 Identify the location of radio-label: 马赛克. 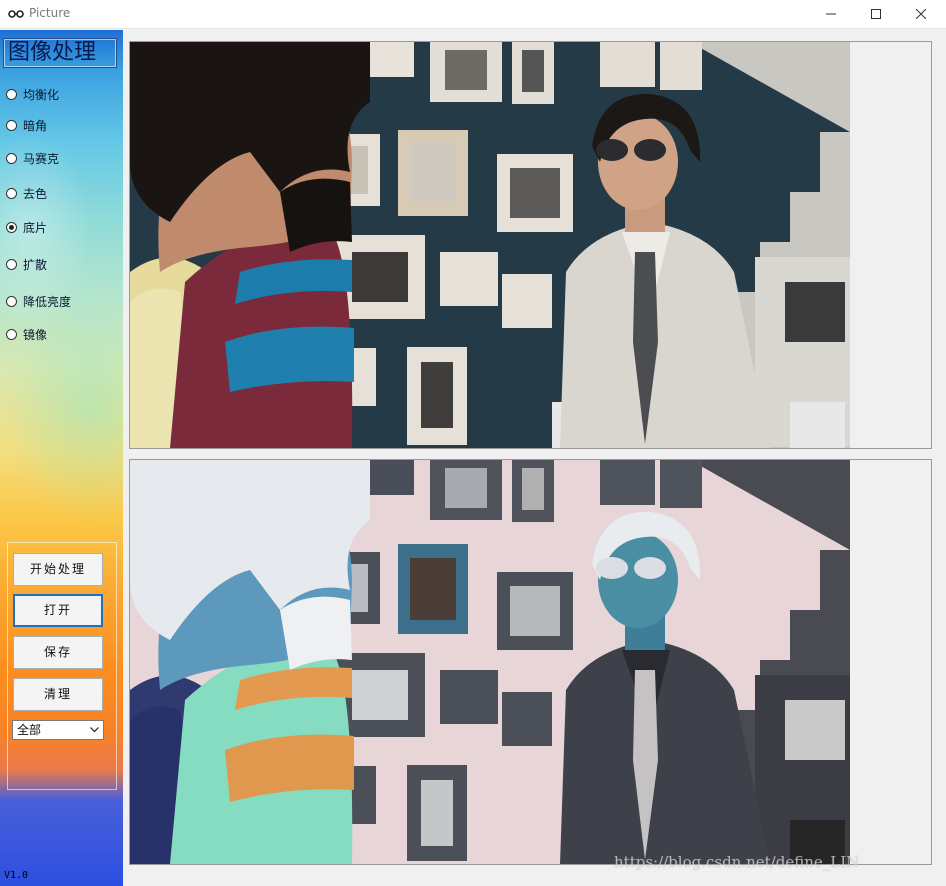
(41, 158).